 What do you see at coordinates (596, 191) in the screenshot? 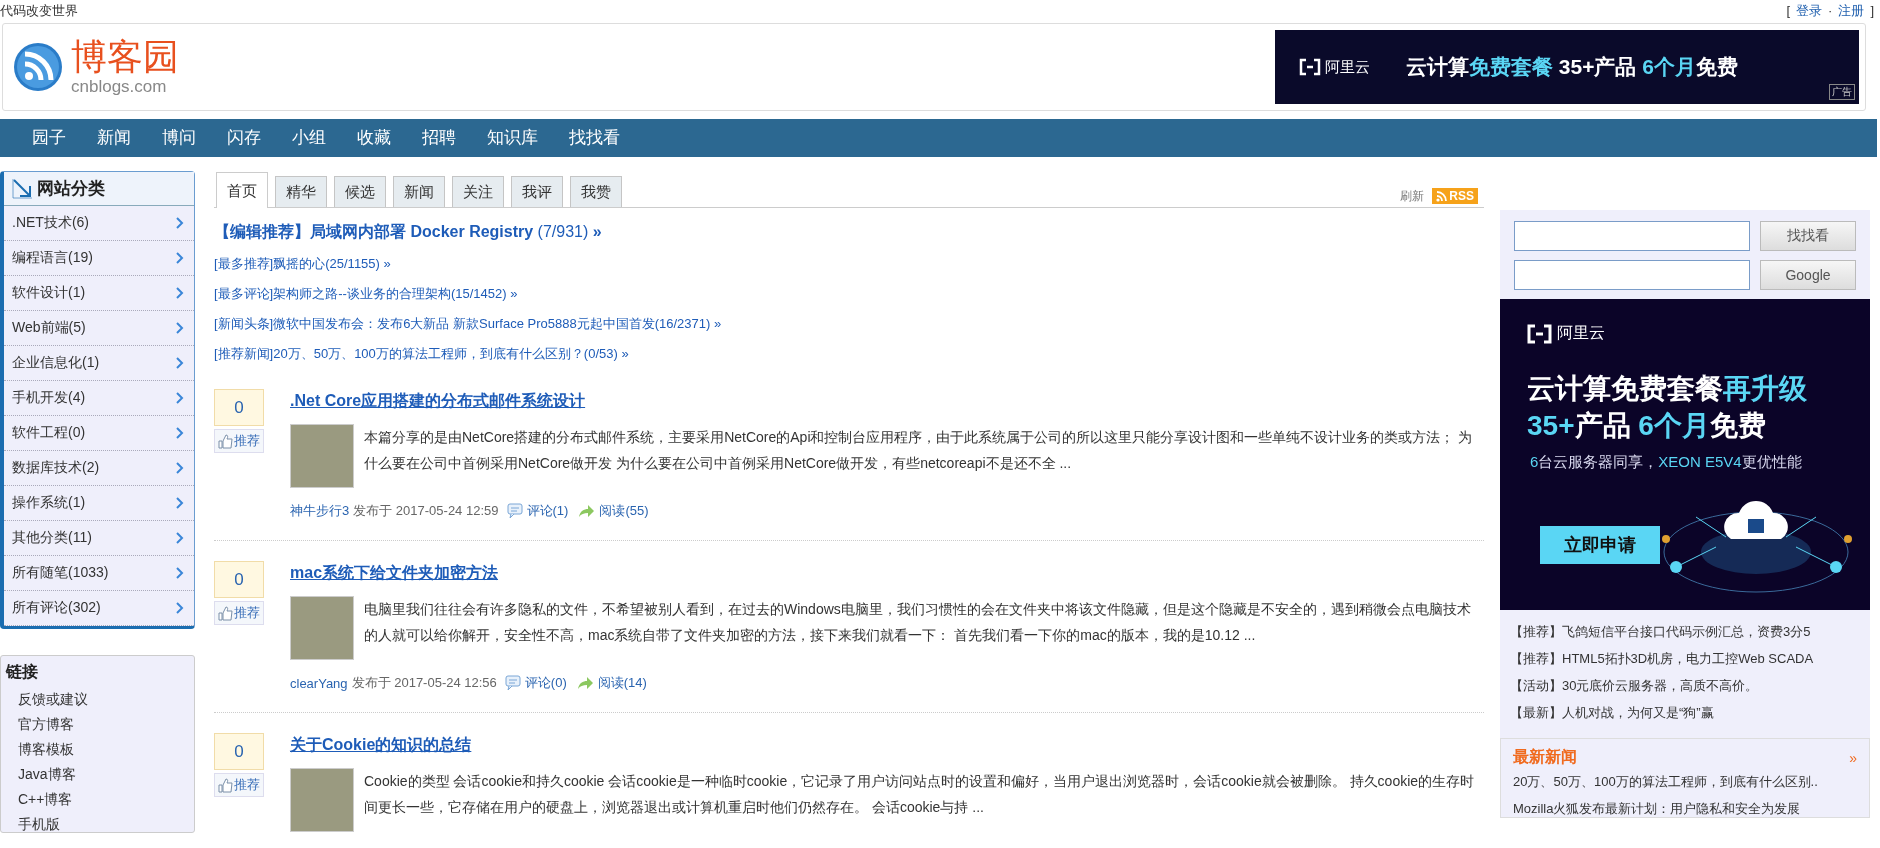
I see `tab: 我赞` at bounding box center [596, 191].